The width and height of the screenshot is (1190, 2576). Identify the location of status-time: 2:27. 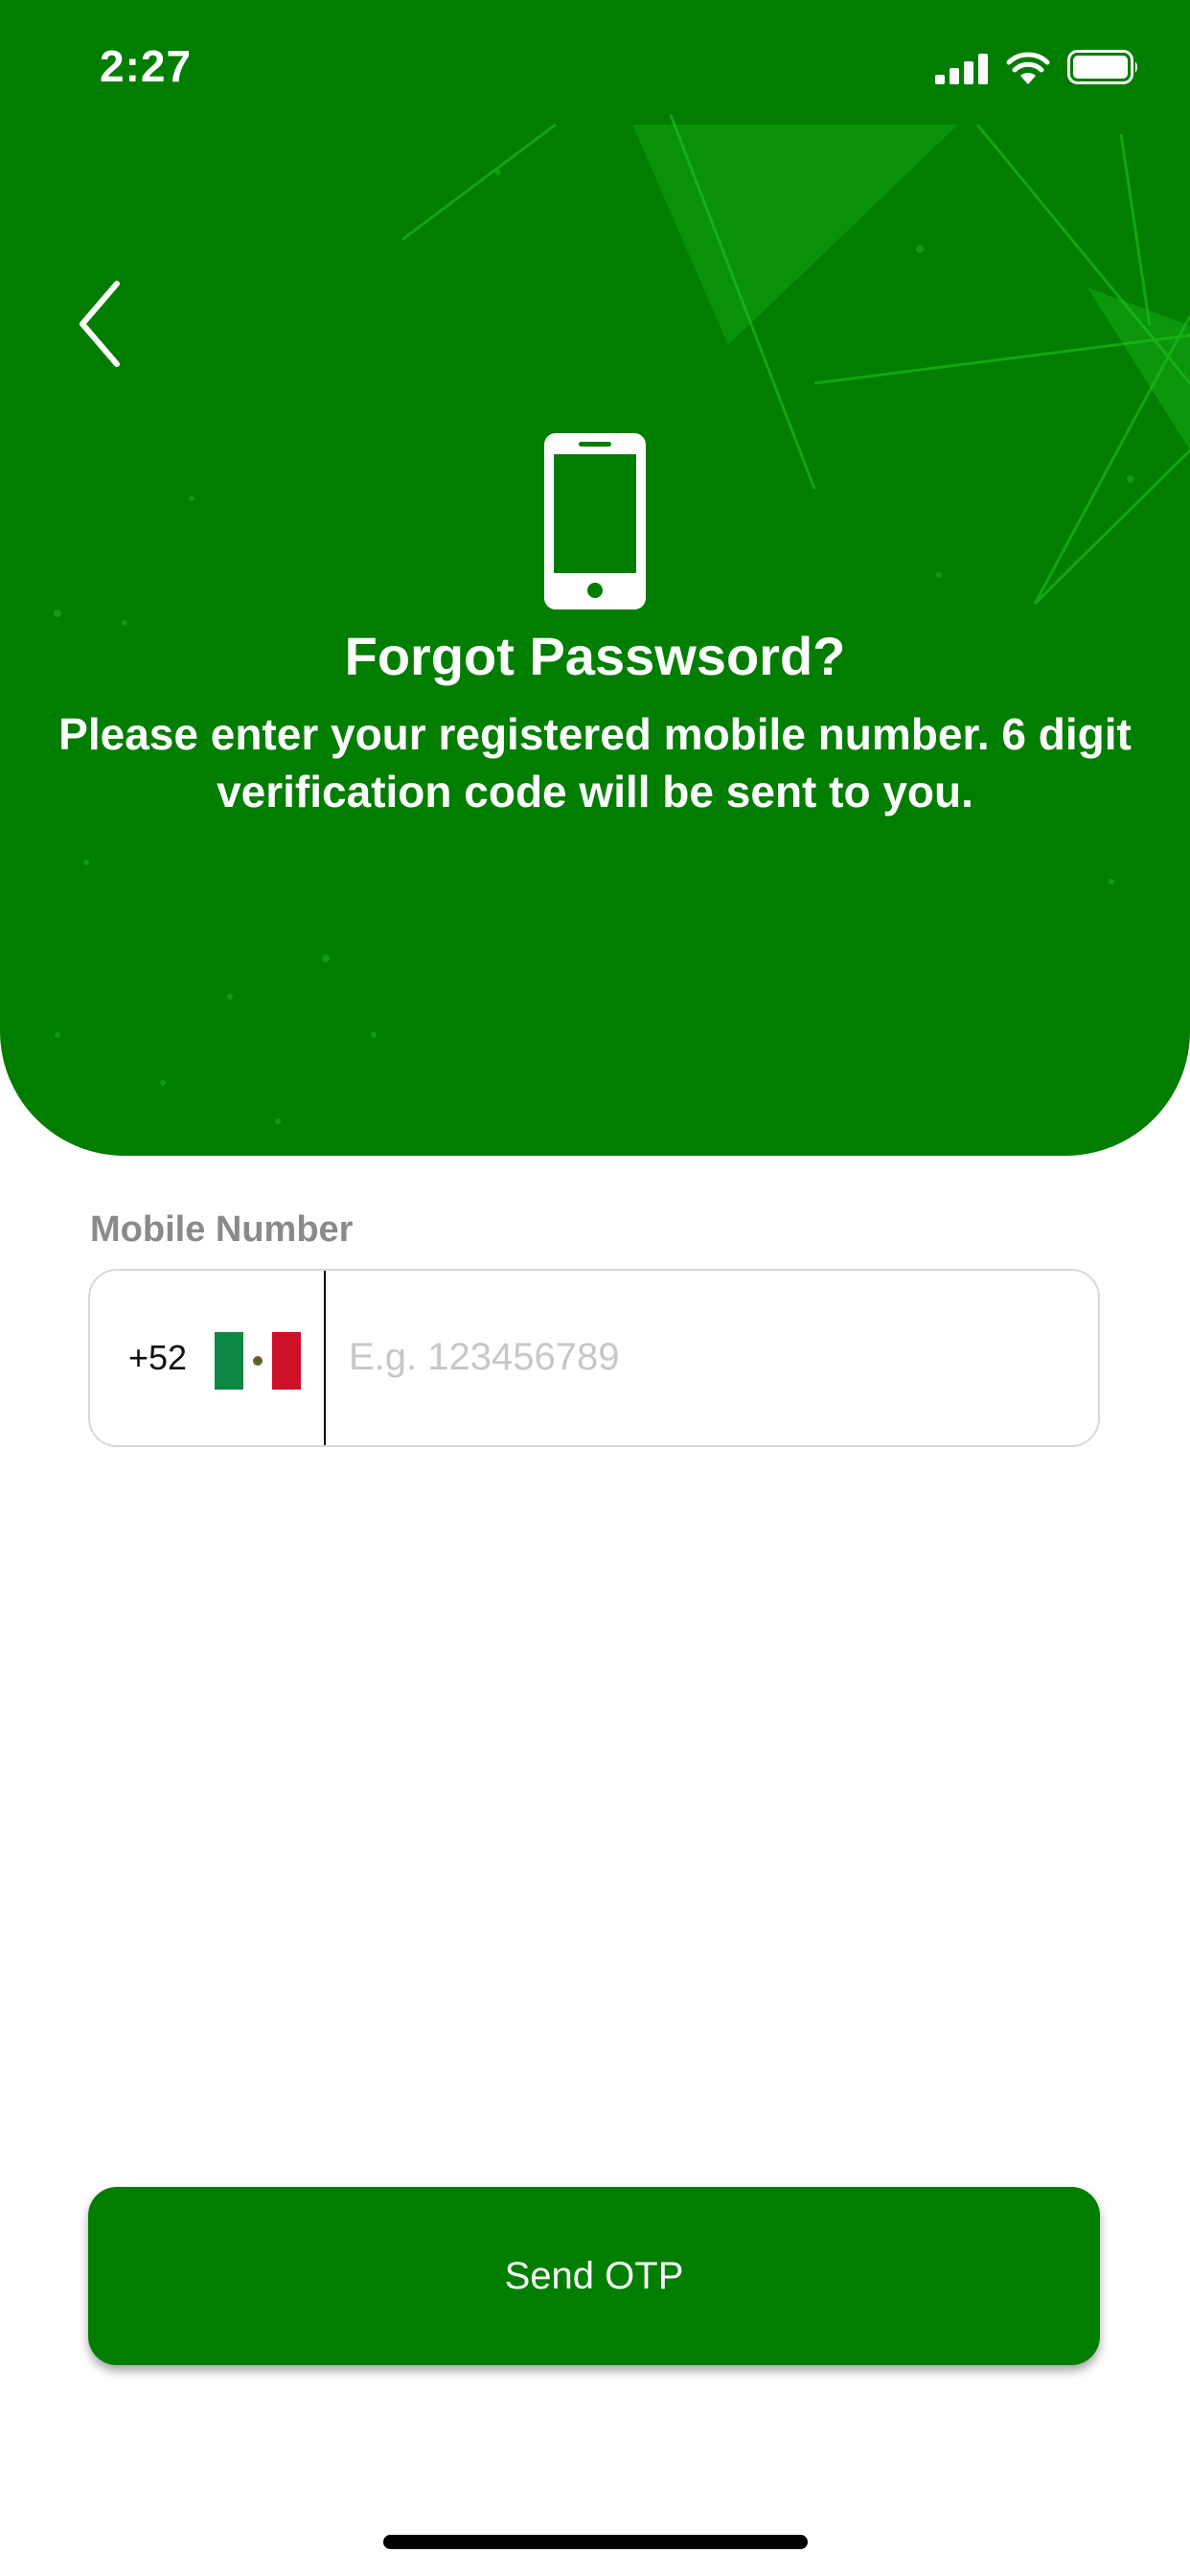
(147, 66).